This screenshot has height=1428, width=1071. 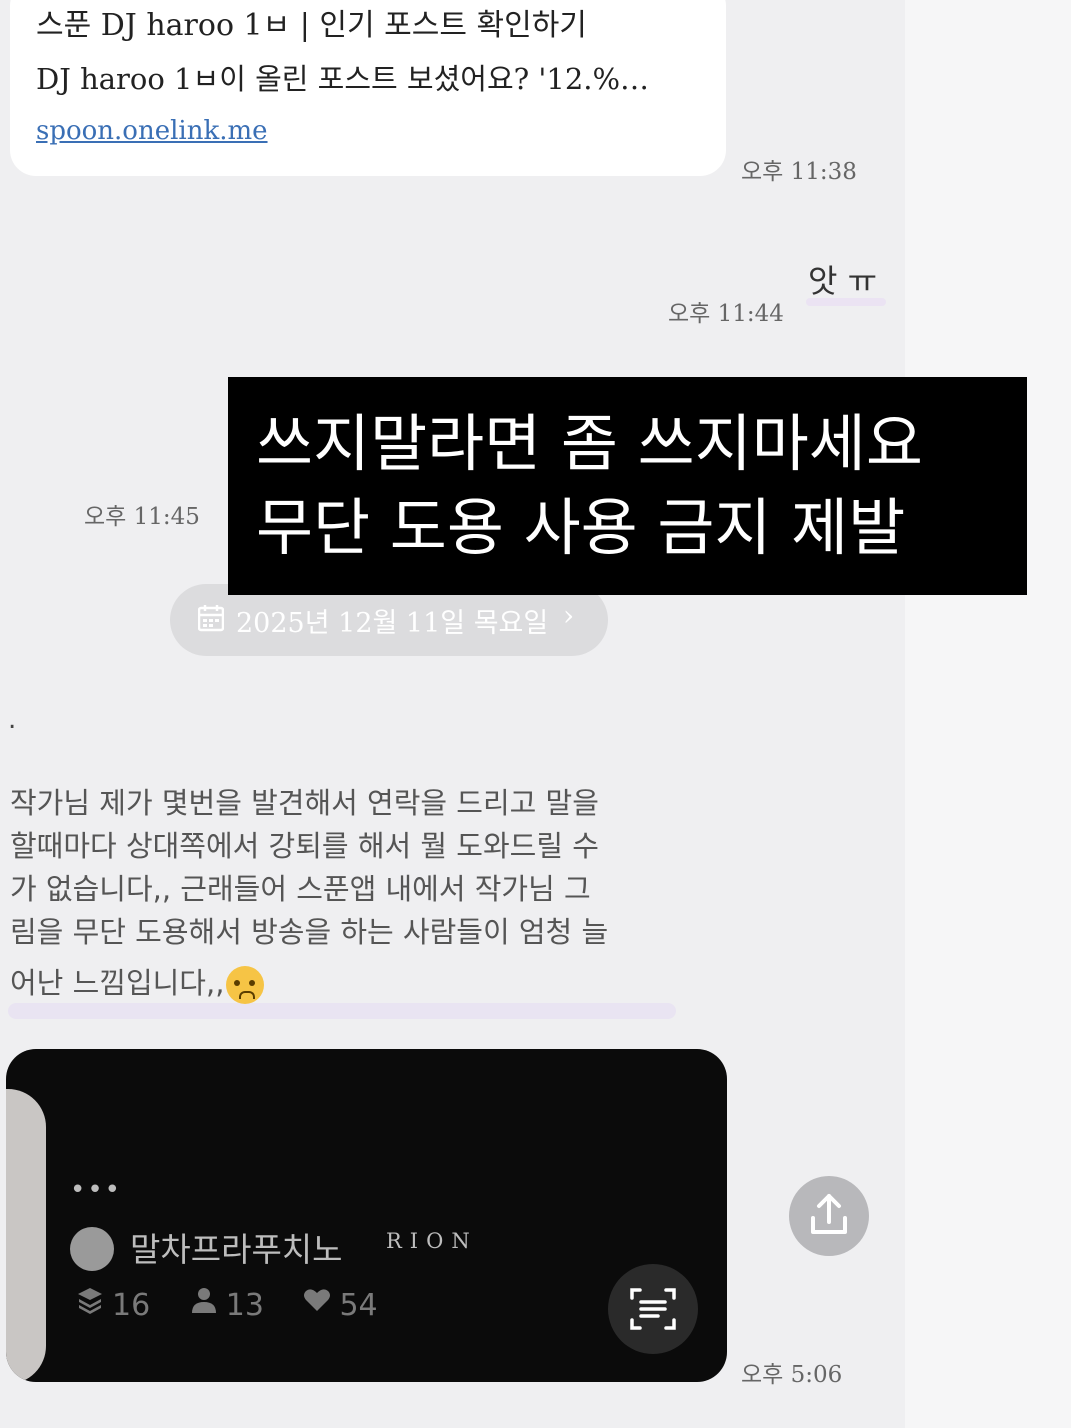 I want to click on channel-stats: 16 13 54, so click(x=227, y=1304).